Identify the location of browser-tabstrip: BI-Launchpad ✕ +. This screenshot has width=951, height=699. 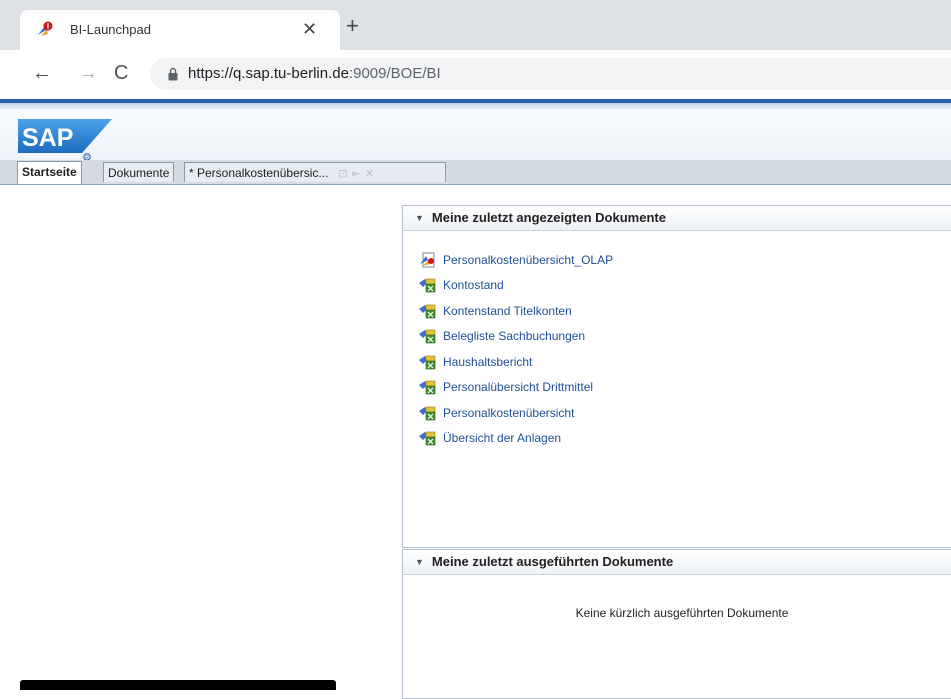
(475, 25).